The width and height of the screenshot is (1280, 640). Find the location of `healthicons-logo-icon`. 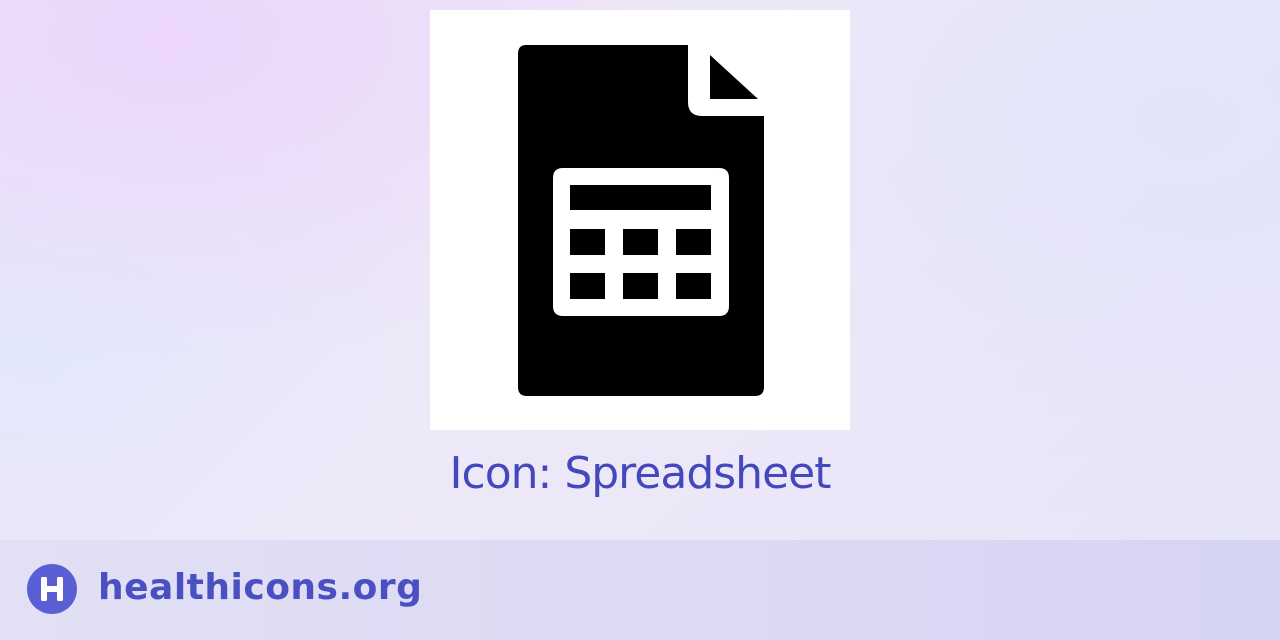

healthicons-logo-icon is located at coordinates (52, 589).